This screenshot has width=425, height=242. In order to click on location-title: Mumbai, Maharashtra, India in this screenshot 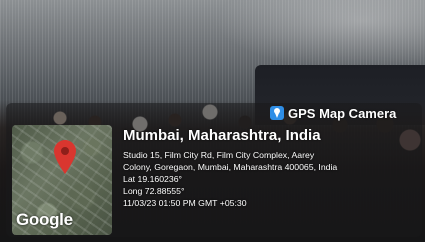, I will do `click(222, 135)`.